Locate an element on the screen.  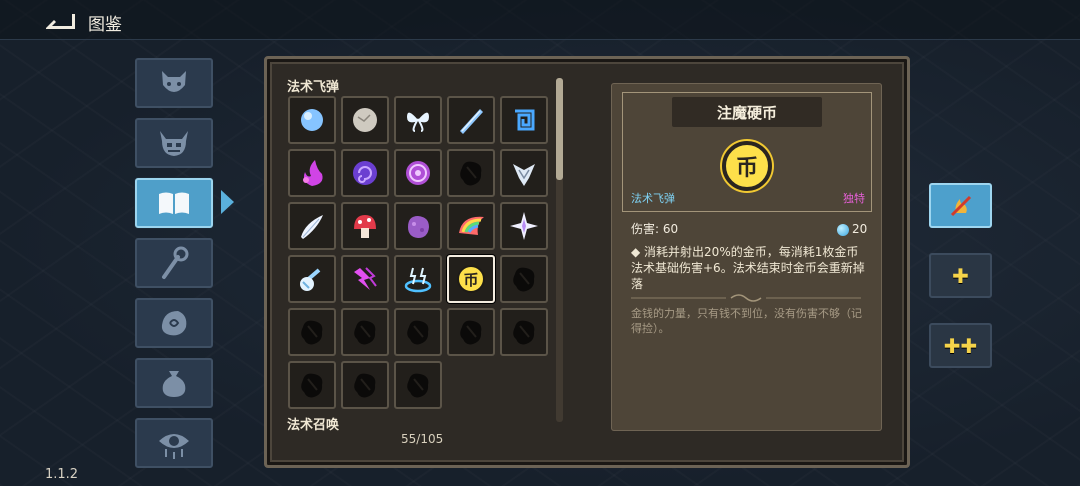
tab-spells is located at coordinates (174, 203).